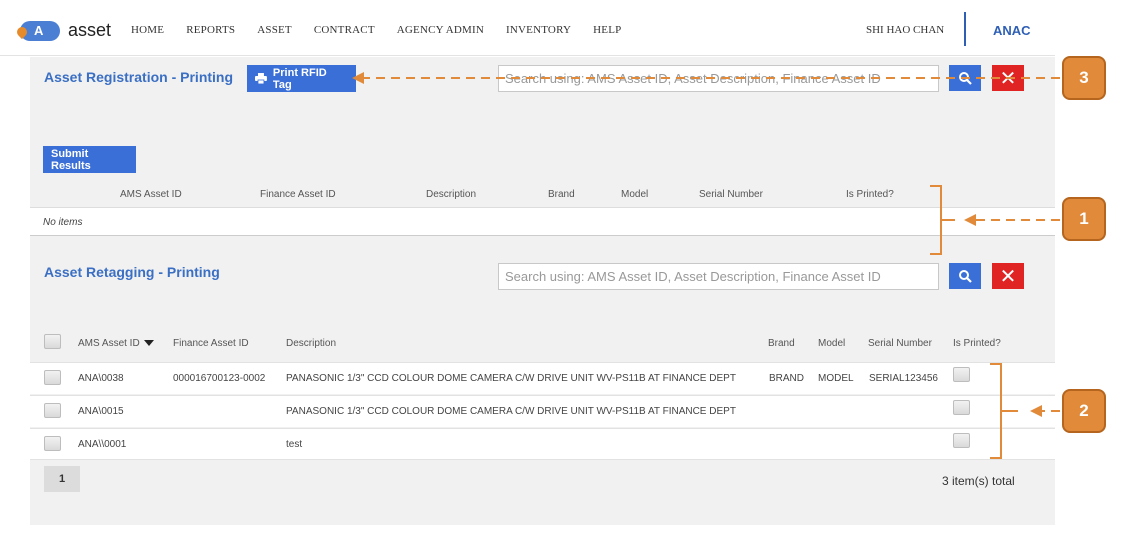  I want to click on arrow-2-head, so click(1036, 411).